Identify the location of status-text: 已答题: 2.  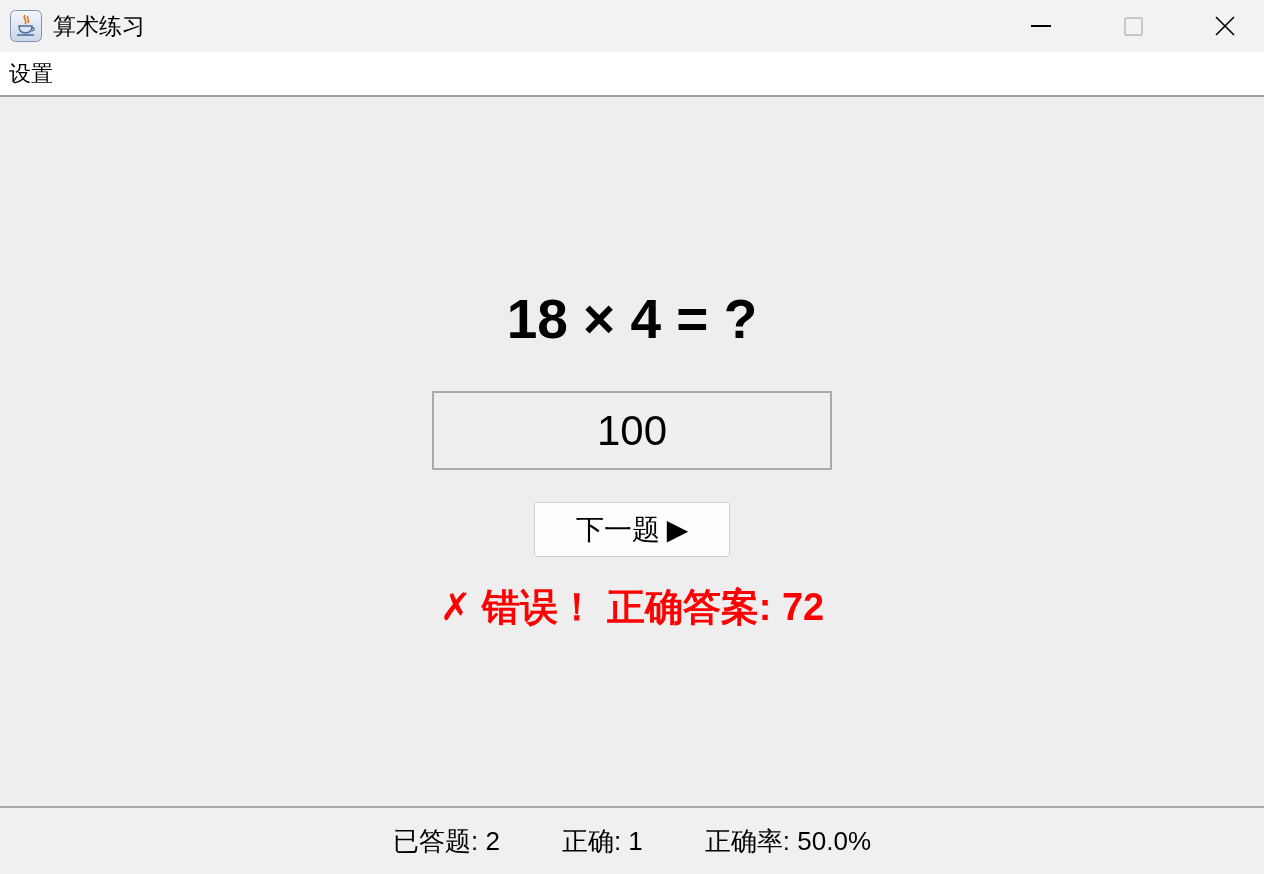
(446, 841).